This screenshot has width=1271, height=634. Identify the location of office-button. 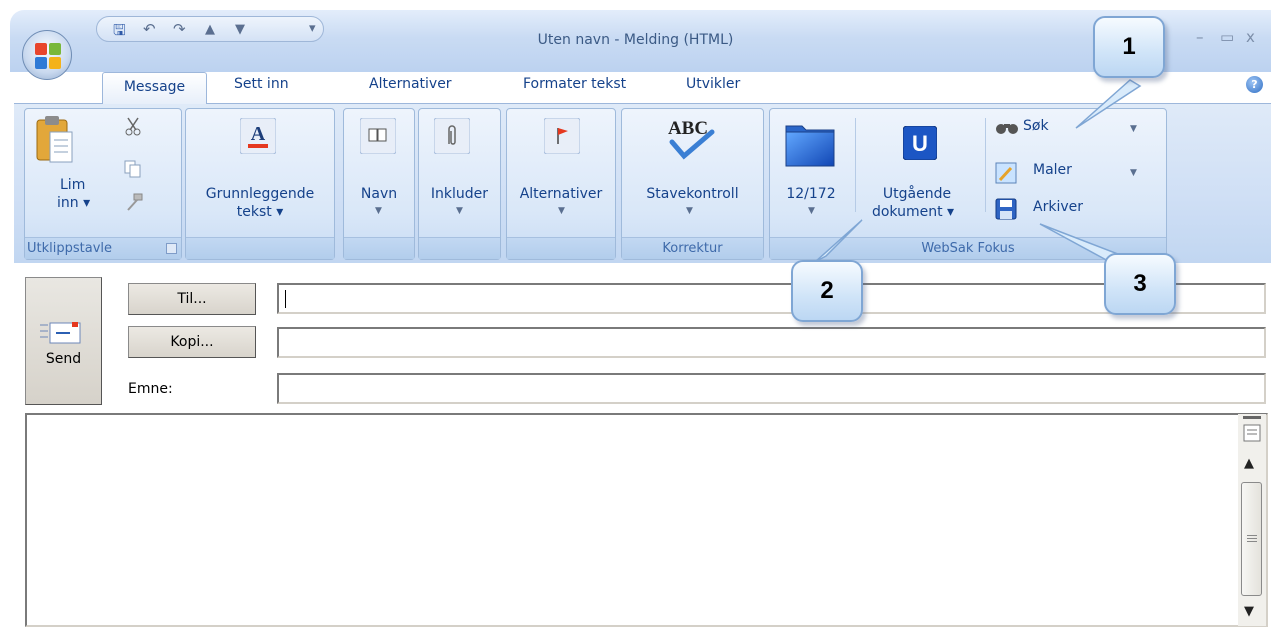
(47, 55).